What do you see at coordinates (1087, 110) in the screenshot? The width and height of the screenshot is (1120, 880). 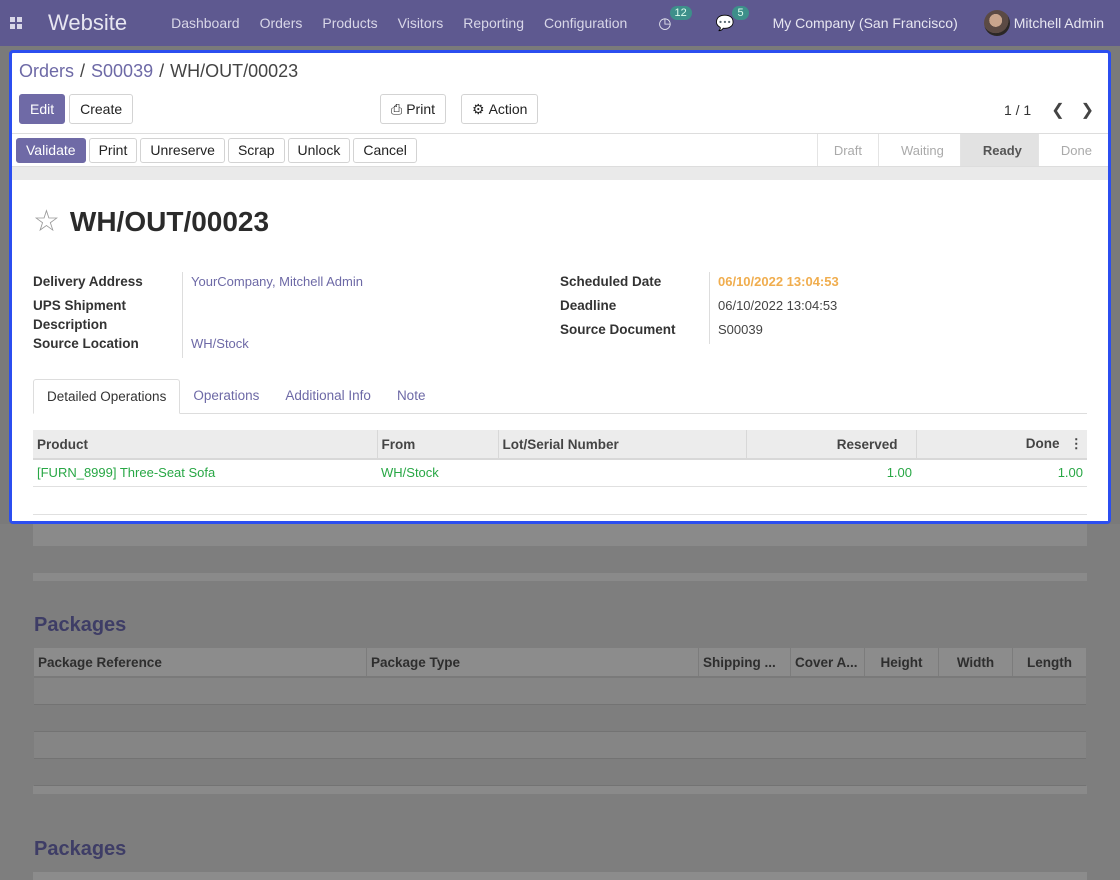 I see `chevron-right-icon: ❯` at bounding box center [1087, 110].